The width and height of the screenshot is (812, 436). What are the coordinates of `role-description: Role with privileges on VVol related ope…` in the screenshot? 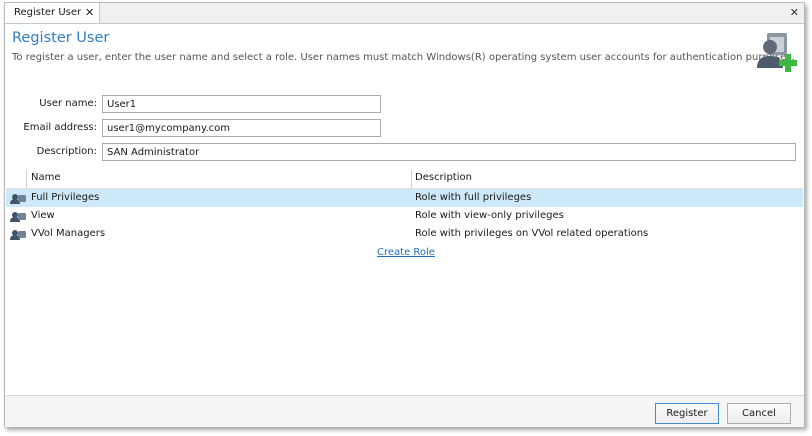 It's located at (532, 233).